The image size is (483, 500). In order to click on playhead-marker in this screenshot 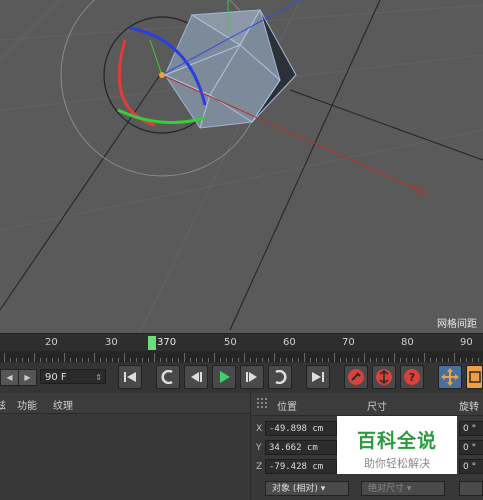, I will do `click(152, 343)`.